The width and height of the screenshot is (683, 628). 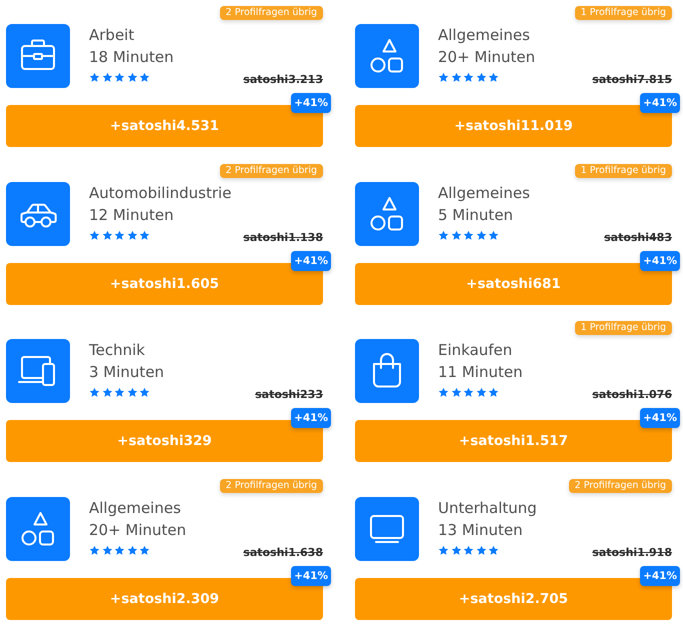 I want to click on survey-duration: 11 Minuten, so click(x=480, y=372).